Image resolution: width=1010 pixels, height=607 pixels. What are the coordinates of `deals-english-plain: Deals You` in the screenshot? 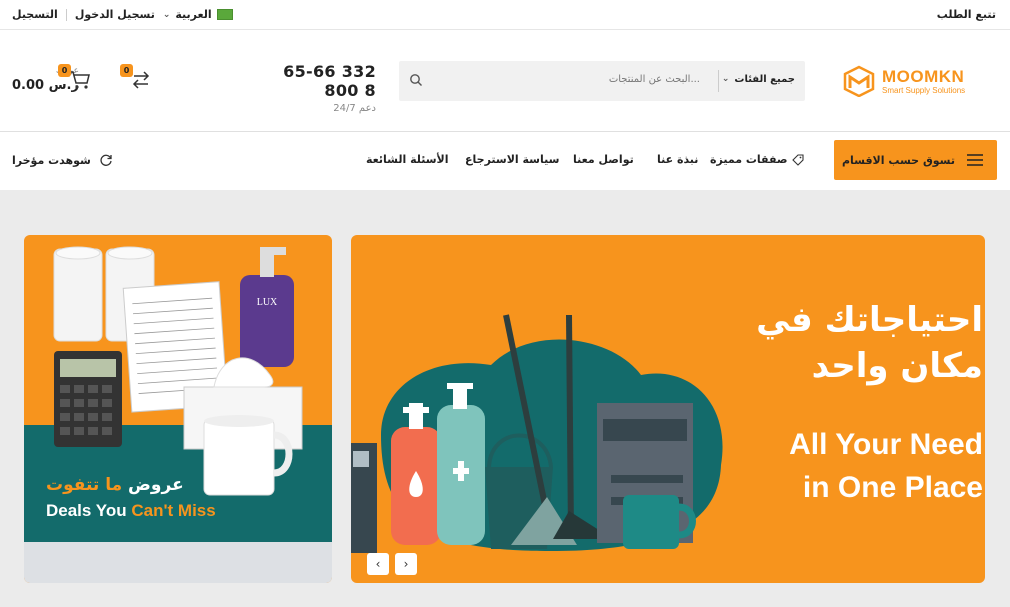 It's located at (89, 510).